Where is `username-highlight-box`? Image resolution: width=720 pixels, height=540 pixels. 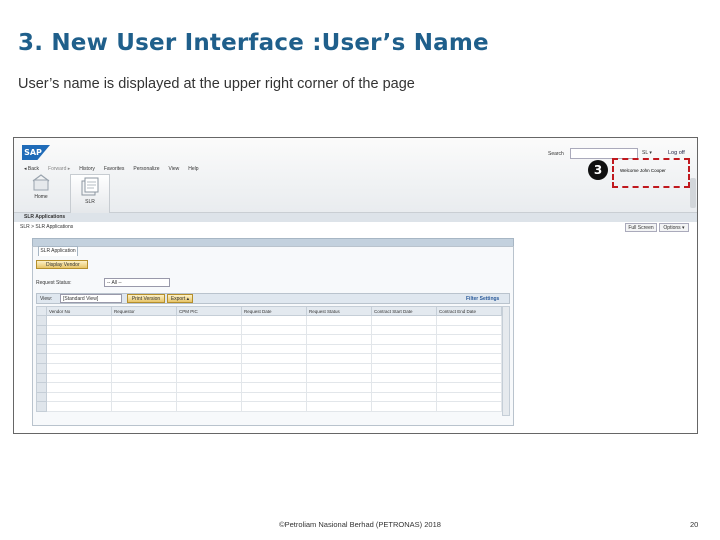
username-highlight-box is located at coordinates (651, 173).